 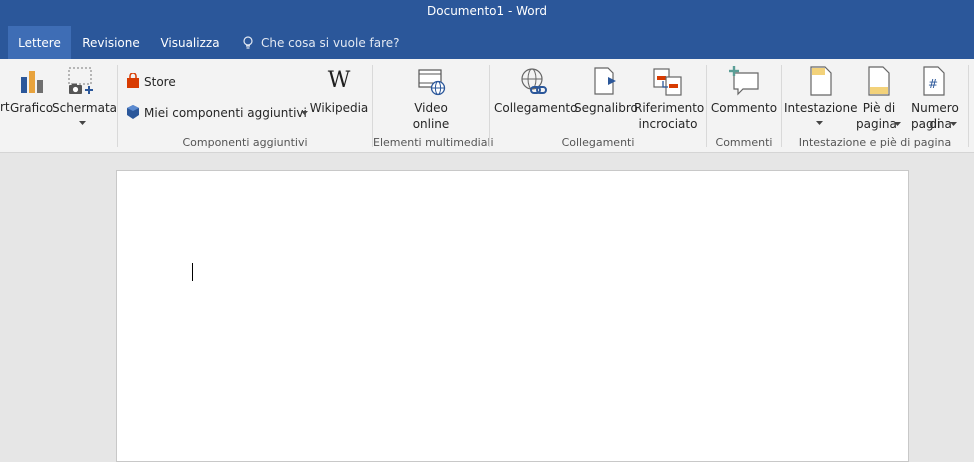 What do you see at coordinates (245, 142) in the screenshot?
I see `addins-group-label: Componenti aggiuntivi` at bounding box center [245, 142].